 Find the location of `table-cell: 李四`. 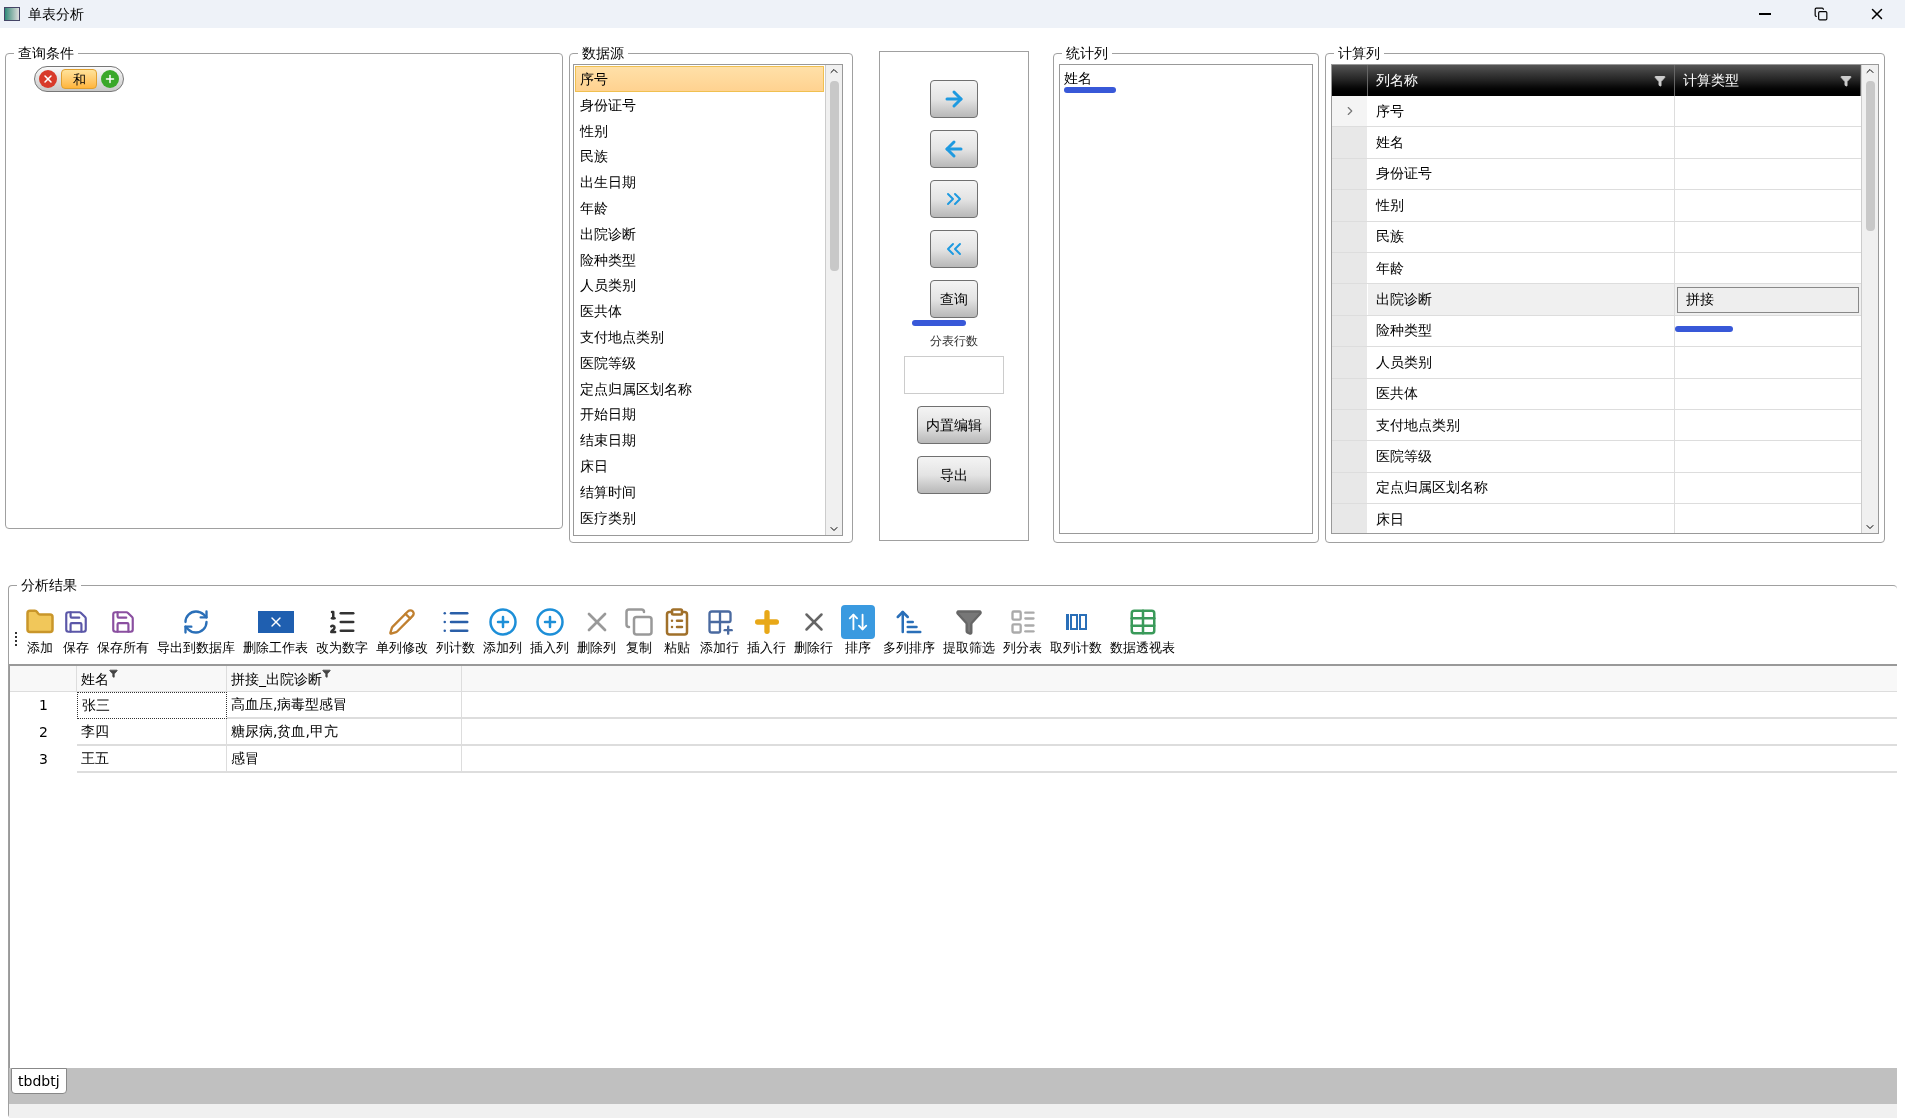

table-cell: 李四 is located at coordinates (152, 732).